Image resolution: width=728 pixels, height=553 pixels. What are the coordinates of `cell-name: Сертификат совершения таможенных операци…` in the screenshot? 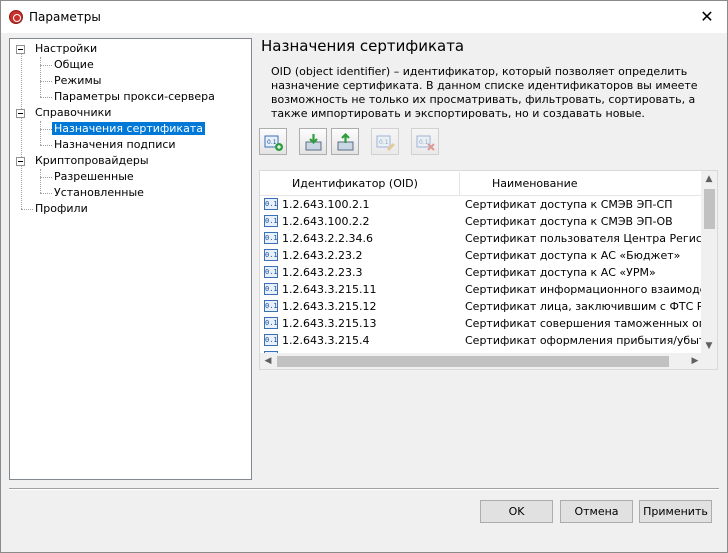 It's located at (584, 323).